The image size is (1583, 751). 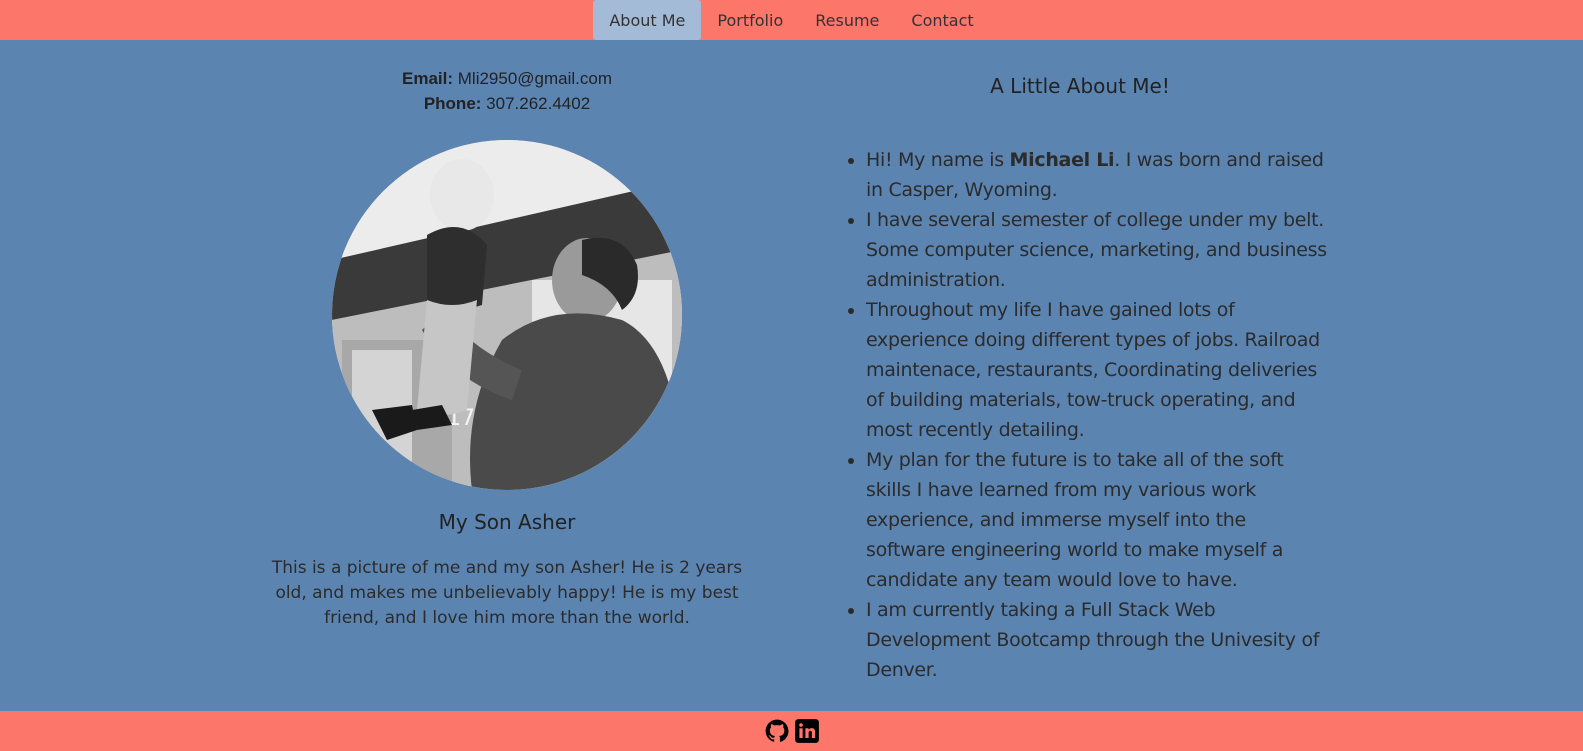 What do you see at coordinates (535, 78) in the screenshot?
I see `email-value: Mli2950@gmail.com` at bounding box center [535, 78].